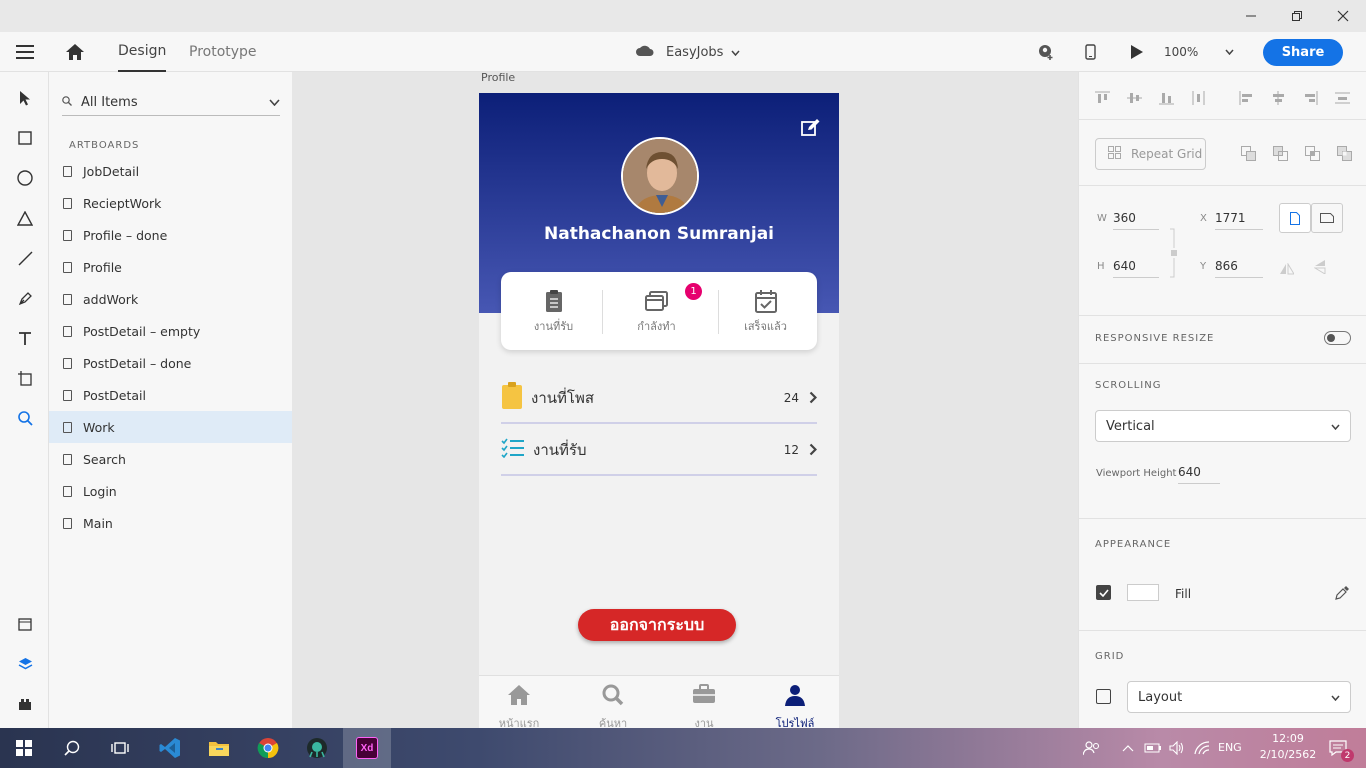 Image resolution: width=1366 pixels, height=768 pixels. Describe the element at coordinates (1343, 16) in the screenshot. I see `close-button` at that location.